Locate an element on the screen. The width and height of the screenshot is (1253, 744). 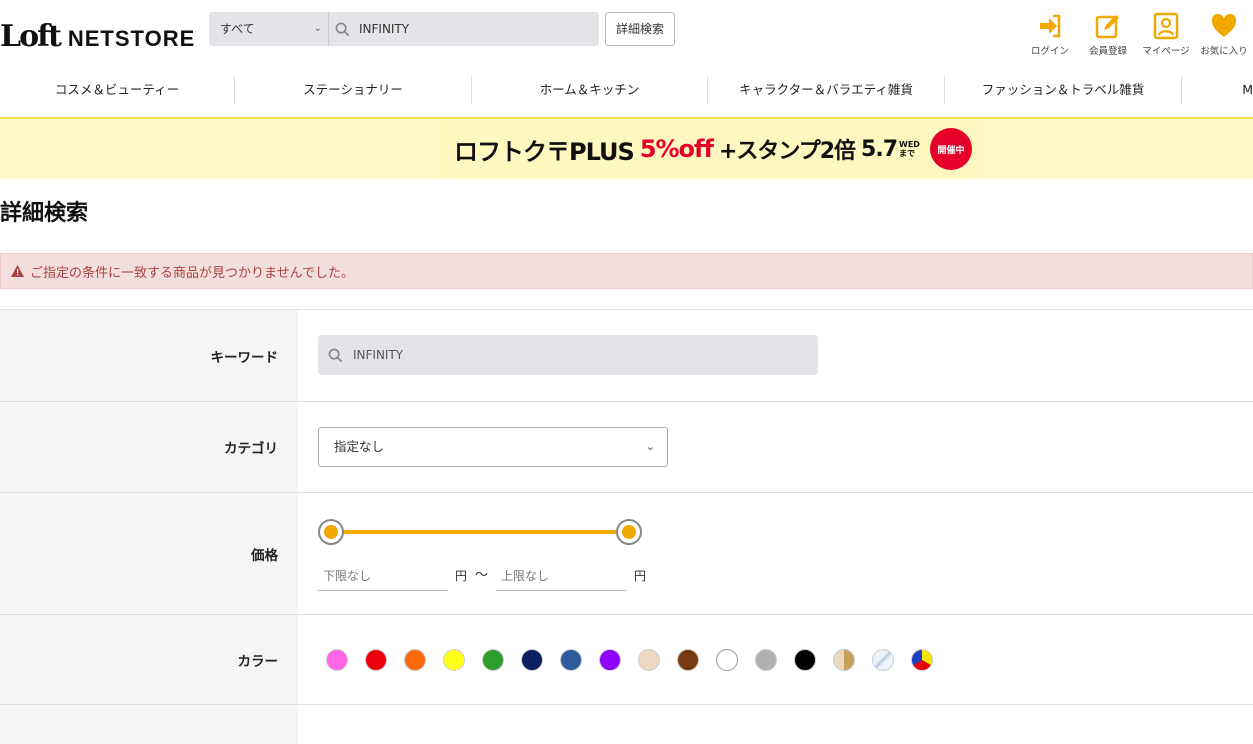
login-label: ログイン is located at coordinates (1049, 51).